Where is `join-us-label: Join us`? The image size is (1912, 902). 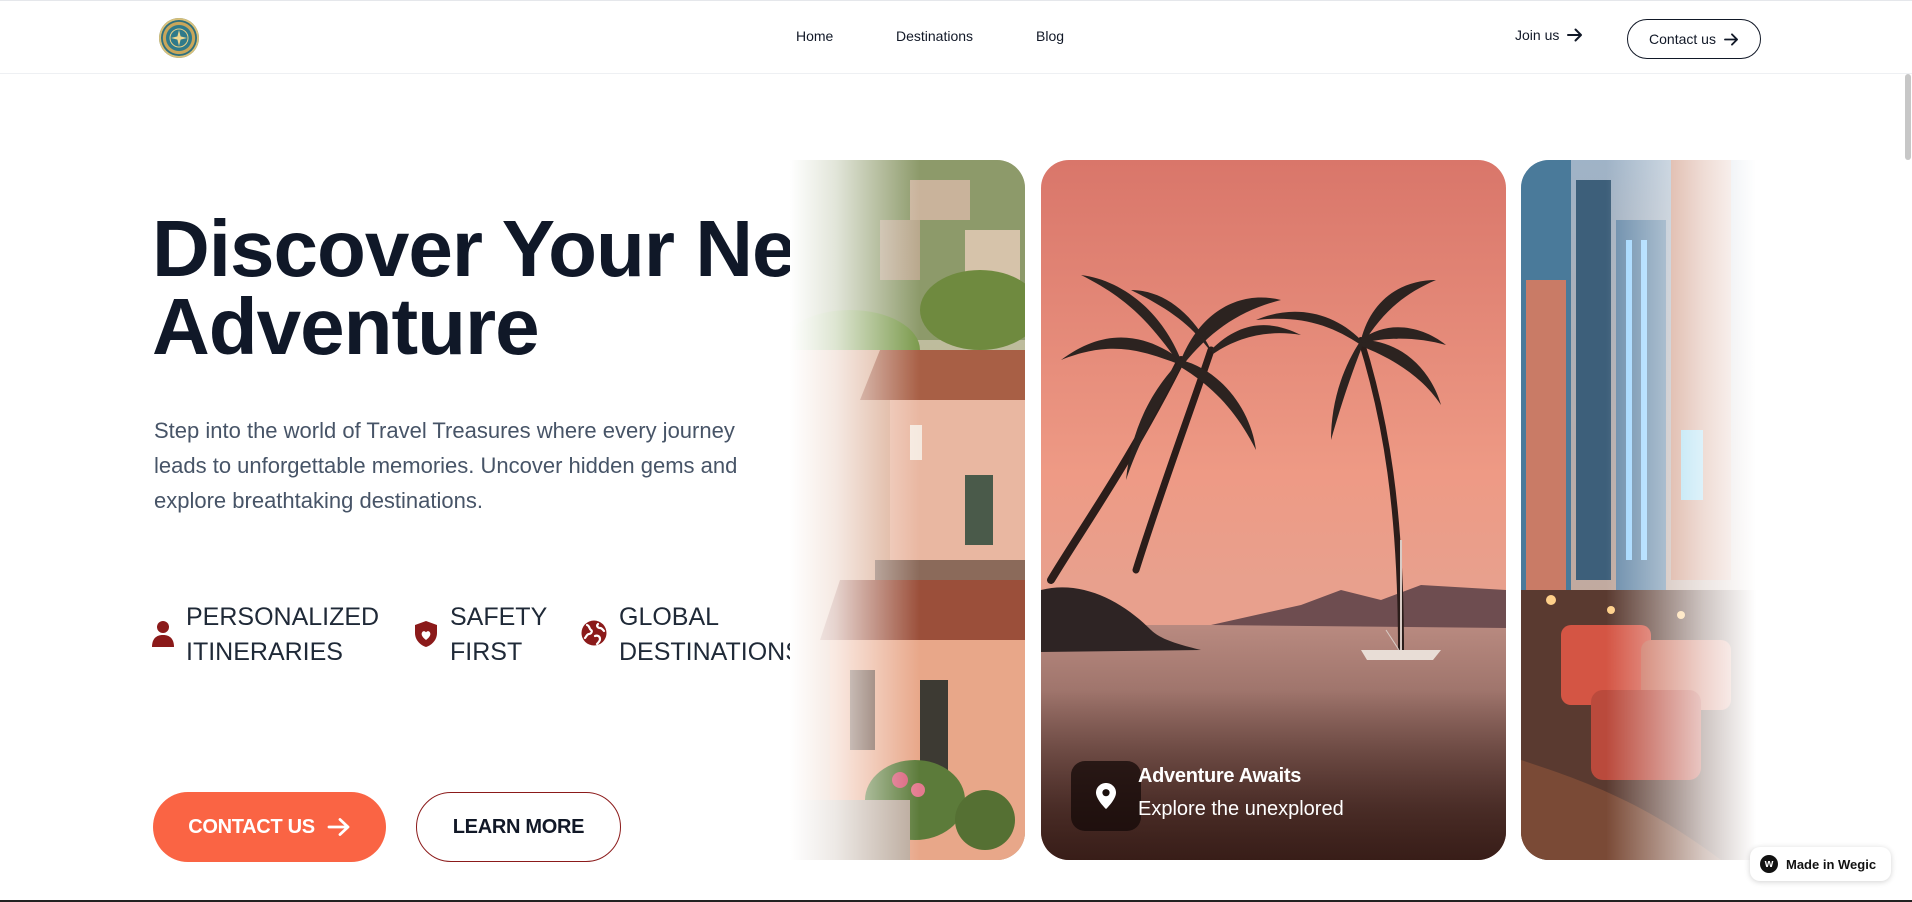
join-us-label: Join us is located at coordinates (1537, 35).